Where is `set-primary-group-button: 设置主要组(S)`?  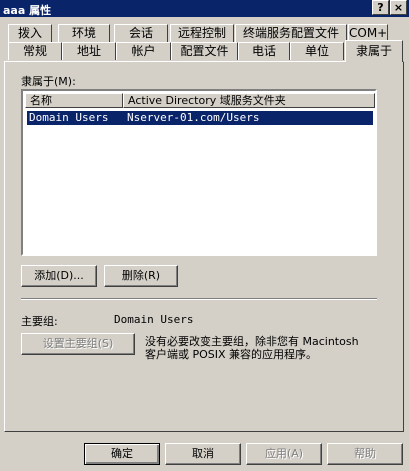
set-primary-group-button: 设置主要组(S) is located at coordinates (78, 344).